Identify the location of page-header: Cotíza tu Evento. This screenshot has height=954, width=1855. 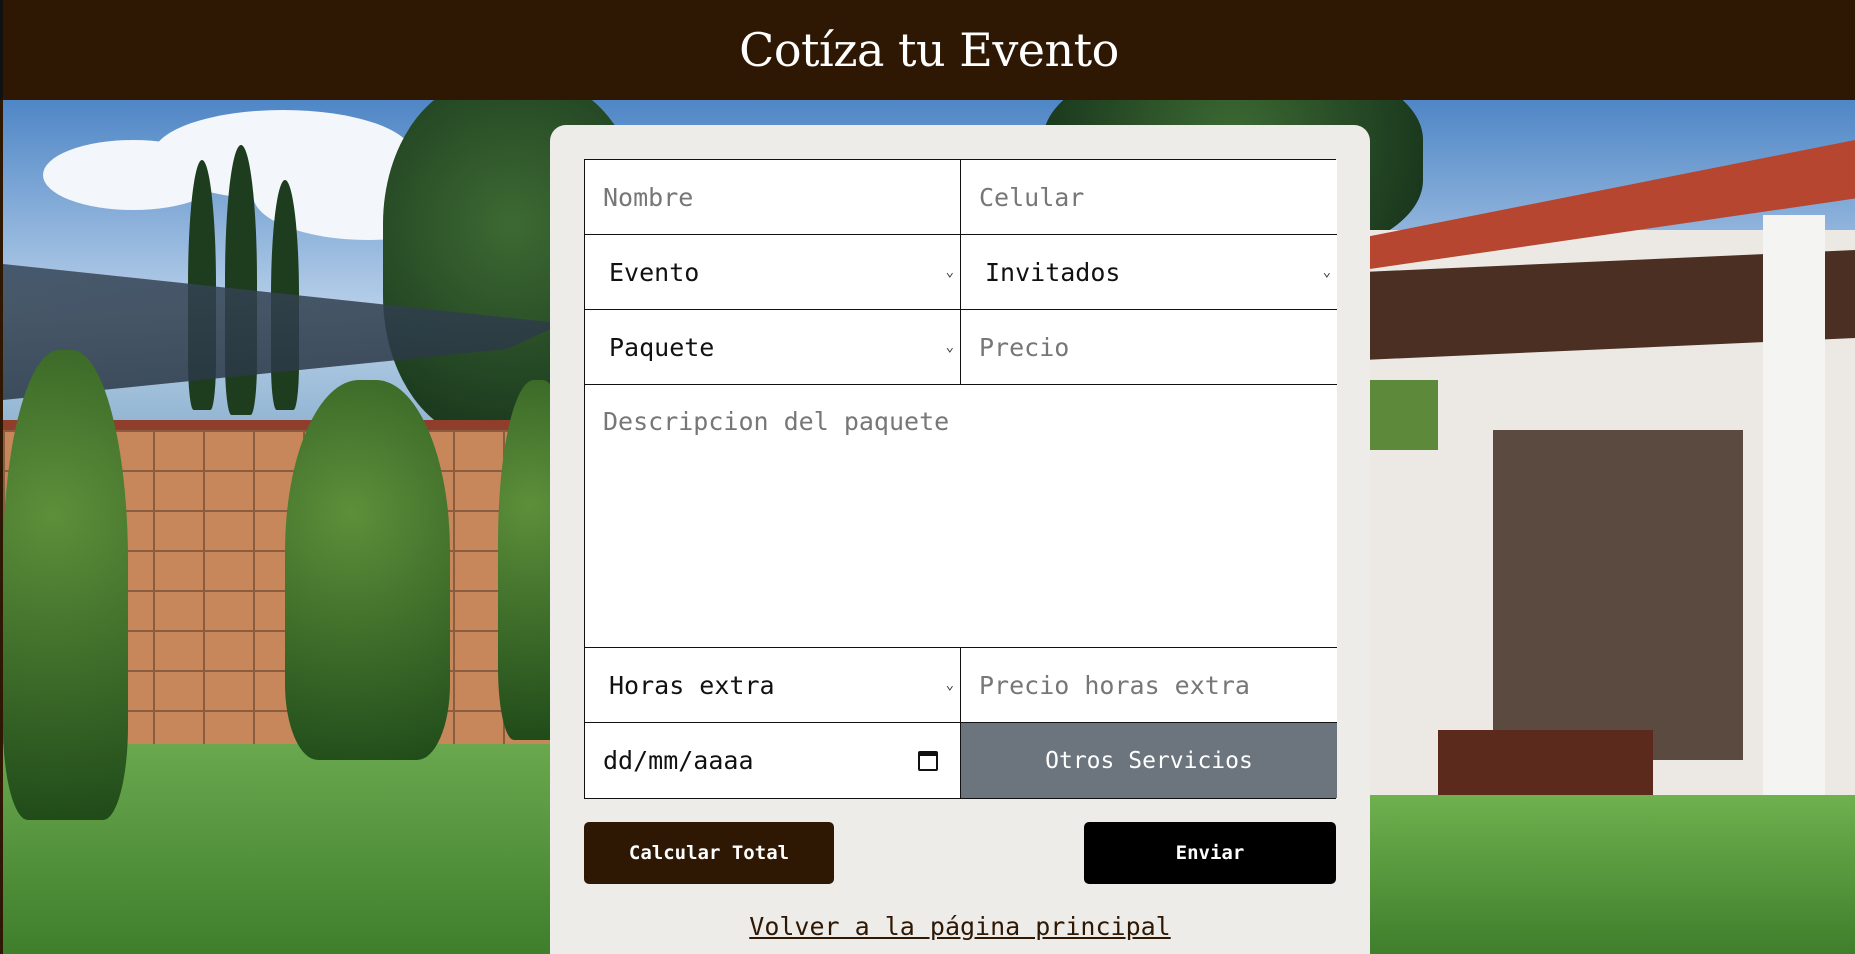
(927, 50).